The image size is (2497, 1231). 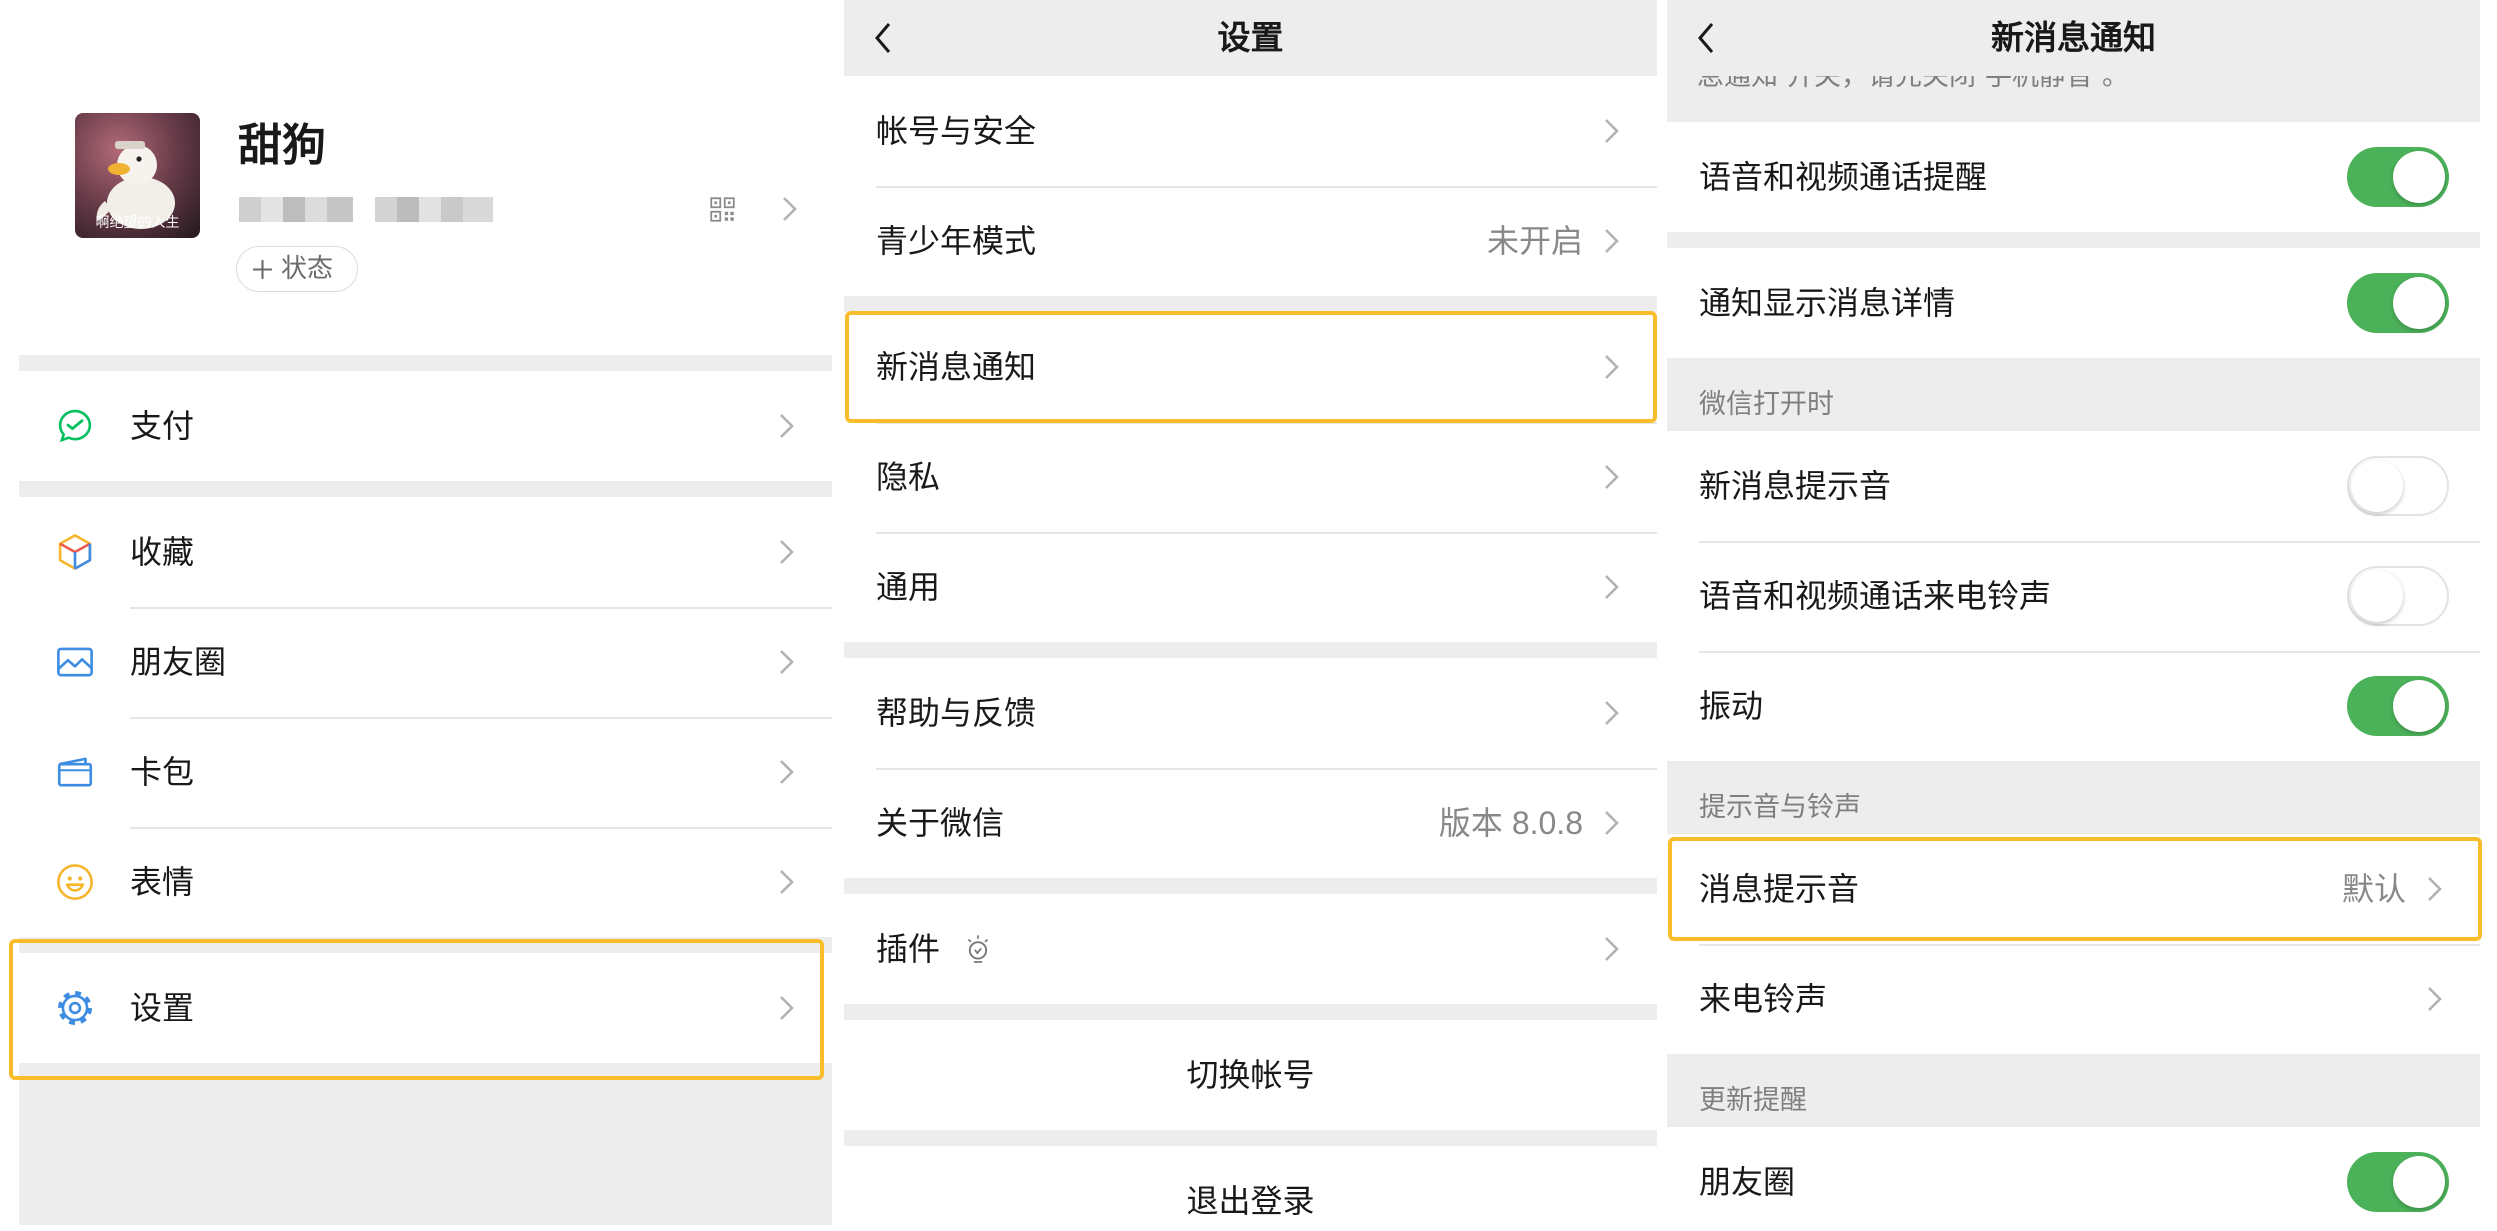 What do you see at coordinates (1250, 587) in the screenshot?
I see `settings-item-general: 通用` at bounding box center [1250, 587].